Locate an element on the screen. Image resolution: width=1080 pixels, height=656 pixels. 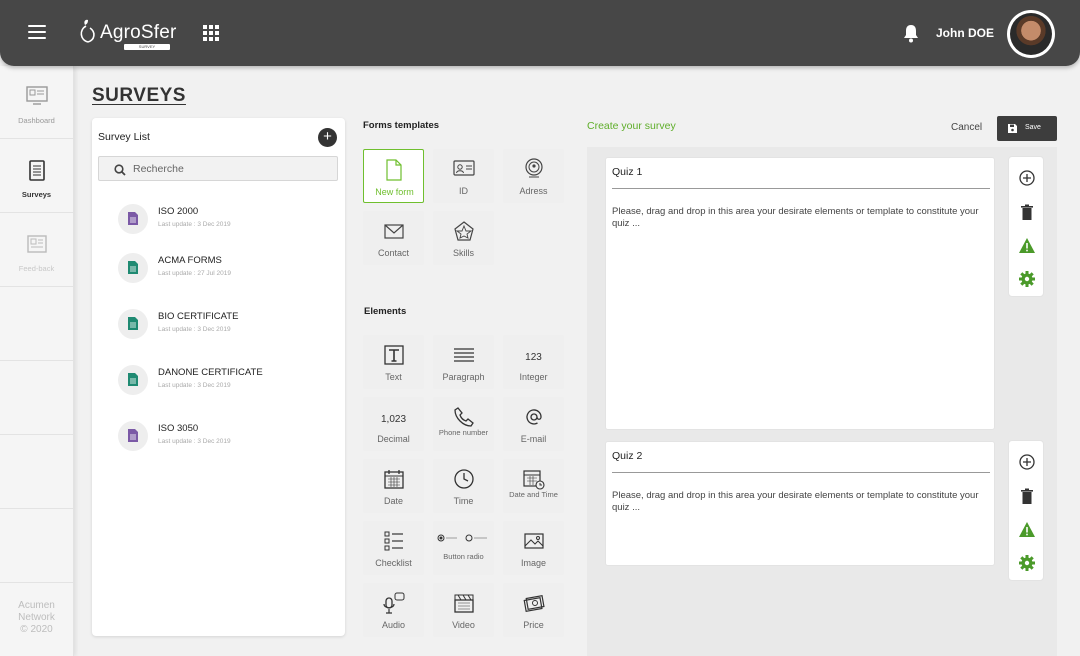
cancel-button: Cancel is located at coordinates (966, 127).